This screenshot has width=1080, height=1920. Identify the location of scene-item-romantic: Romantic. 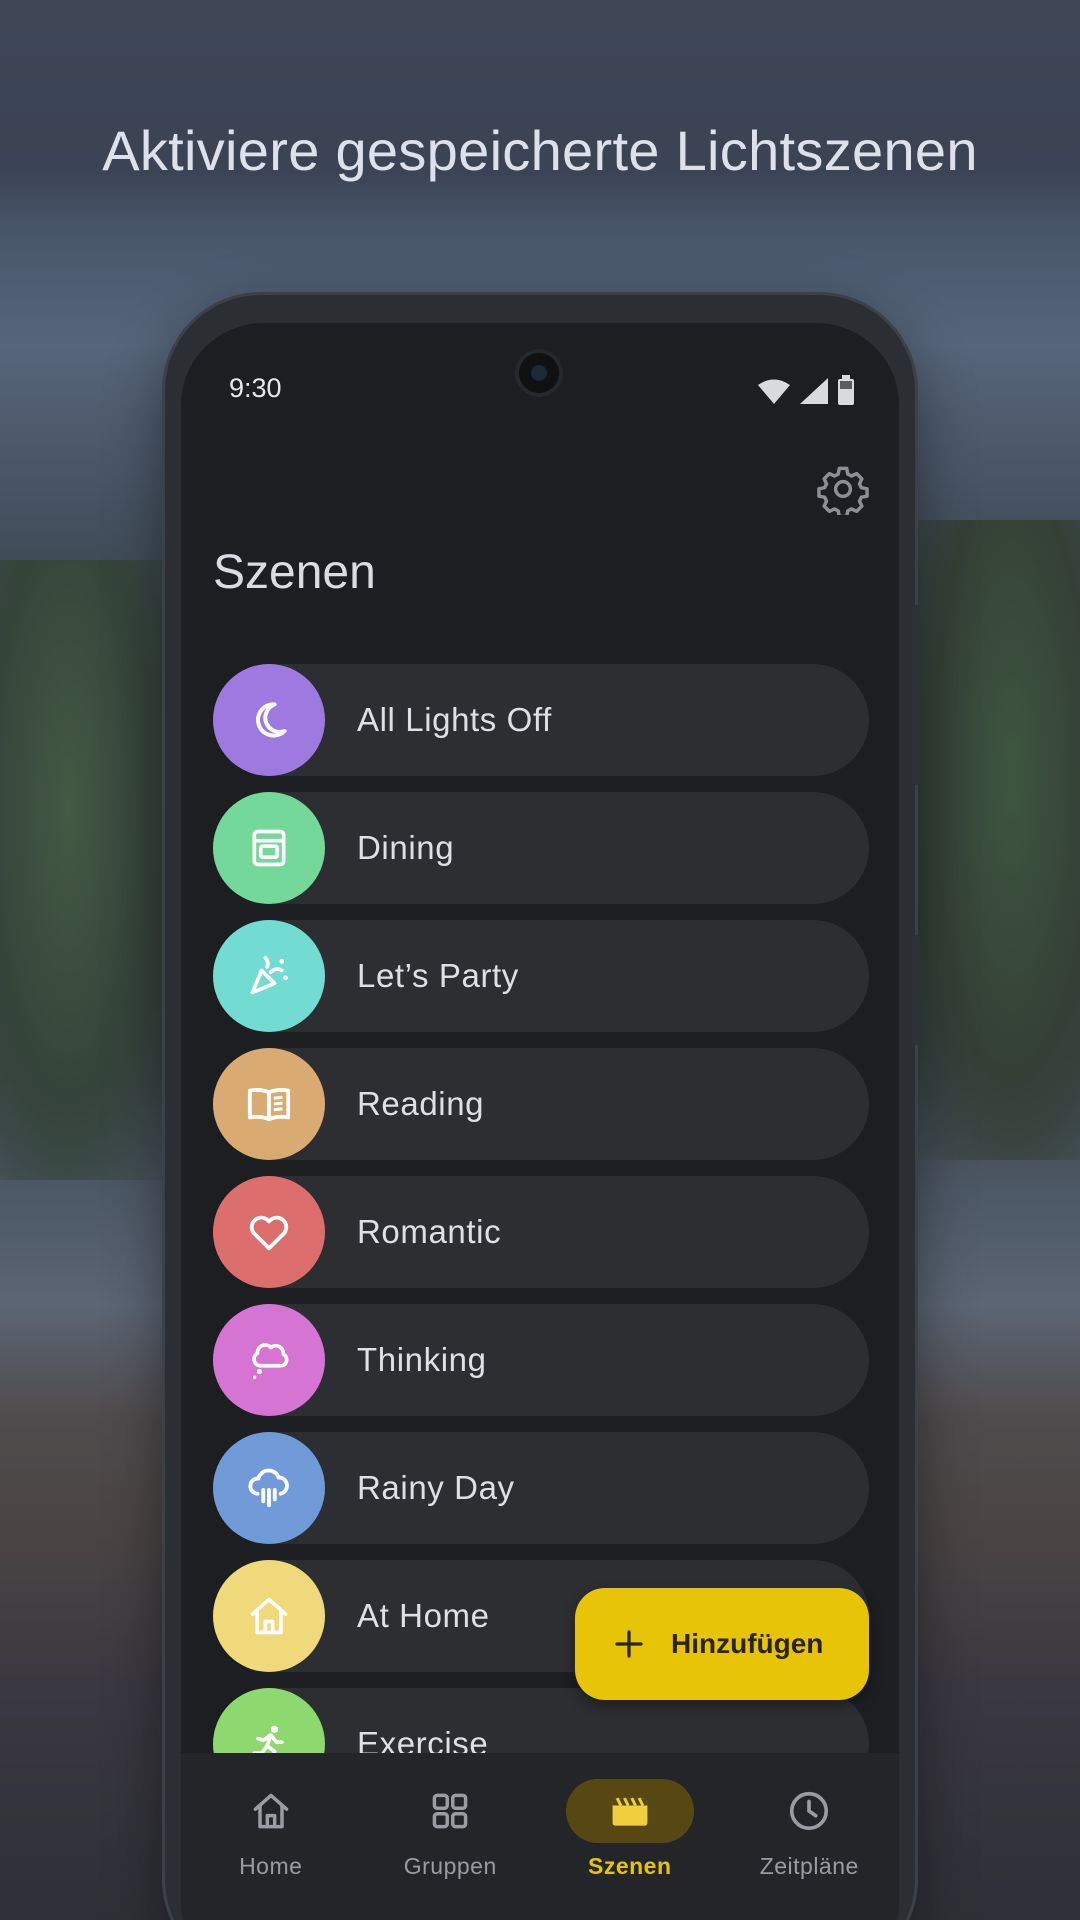
(541, 1232).